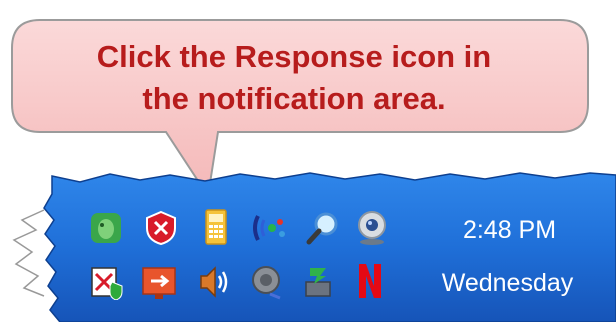 The height and width of the screenshot is (322, 616). What do you see at coordinates (266, 282) in the screenshot?
I see `audio-manager-icon` at bounding box center [266, 282].